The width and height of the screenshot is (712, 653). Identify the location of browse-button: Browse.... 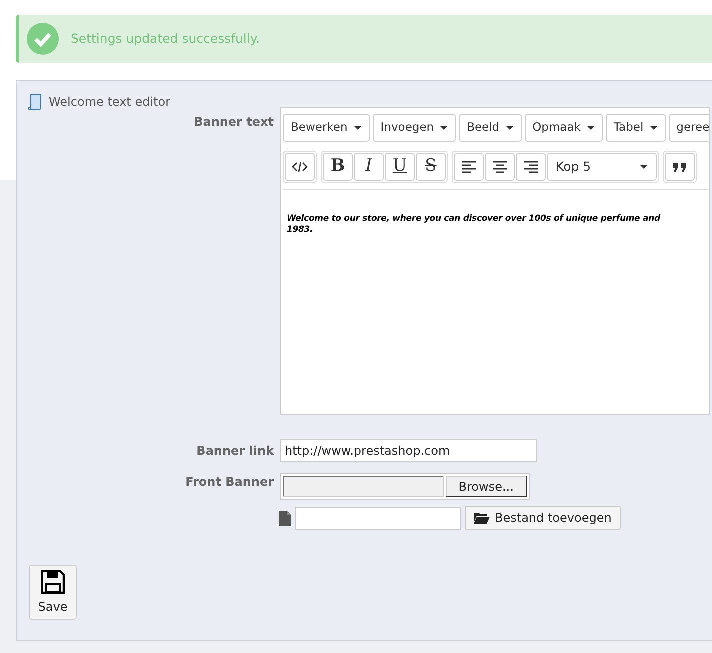
(486, 486).